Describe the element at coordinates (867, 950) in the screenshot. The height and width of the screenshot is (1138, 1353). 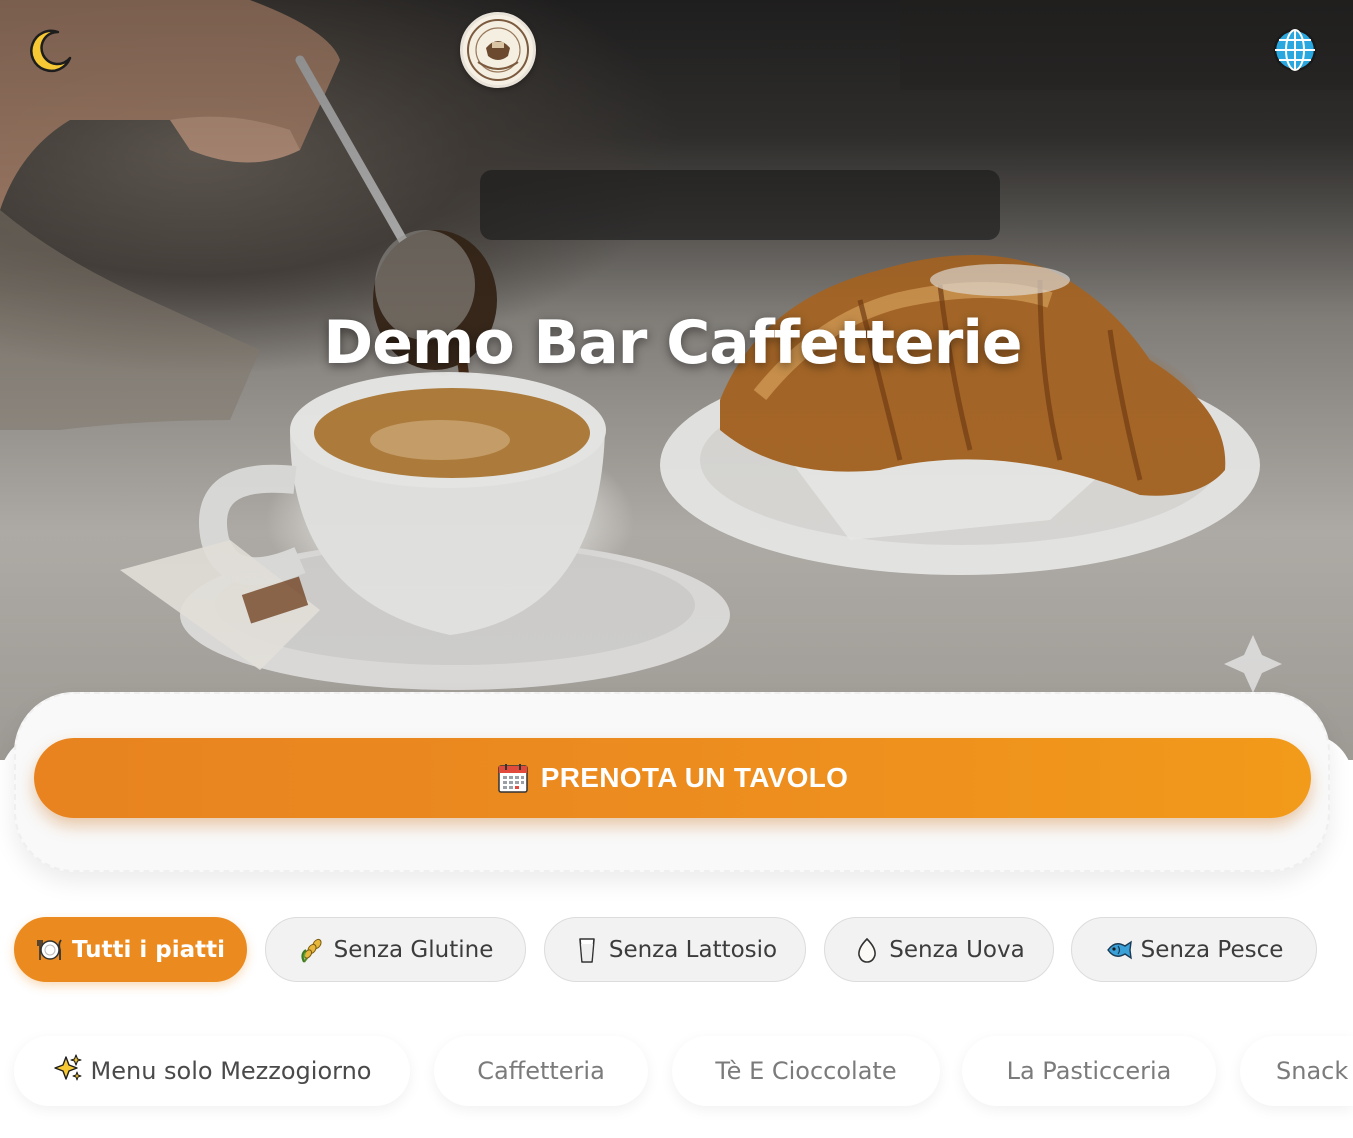
I see `egg-icon` at that location.